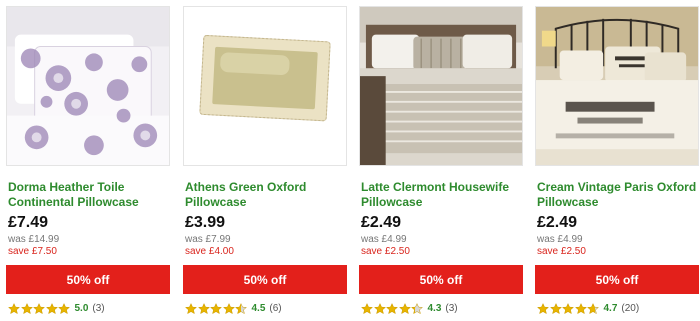  I want to click on product-title: Latte Clermont Housewife Pillowcase, so click(442, 195).